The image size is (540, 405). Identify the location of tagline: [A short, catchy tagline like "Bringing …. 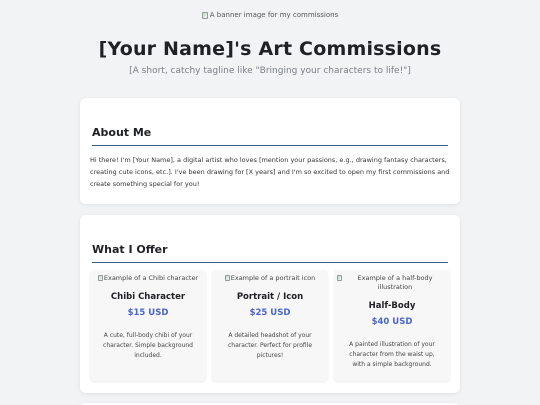
(270, 71).